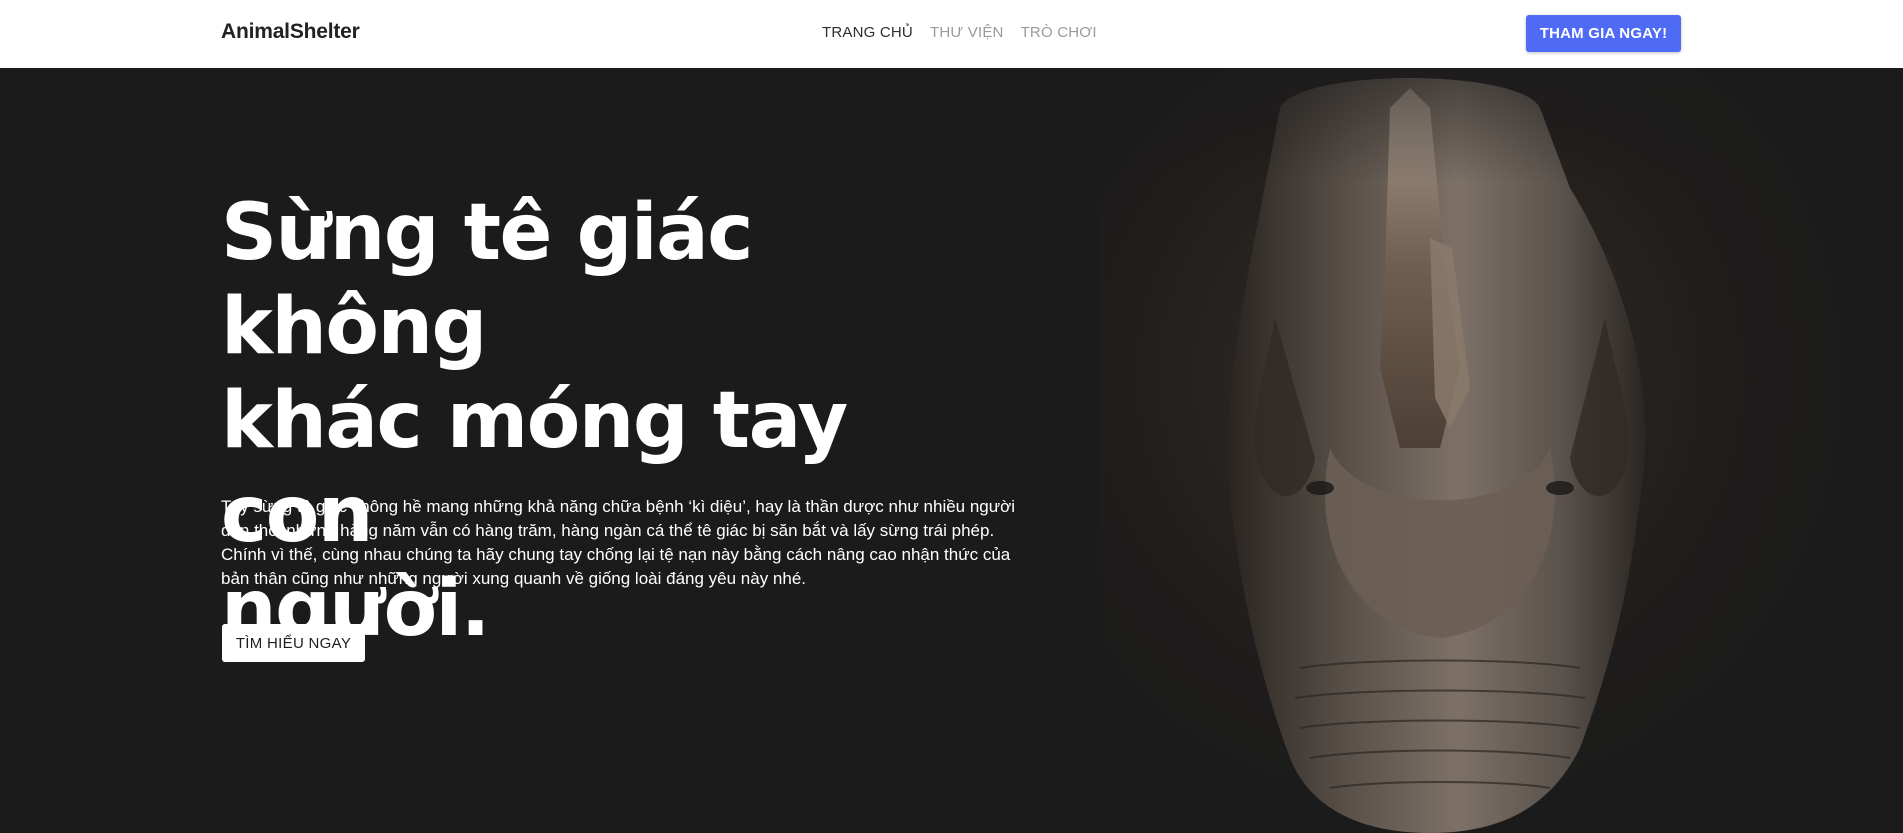 Image resolution: width=1903 pixels, height=833 pixels. What do you see at coordinates (1059, 32) in the screenshot?
I see `nav-link-games: TRÒ CHƠI` at bounding box center [1059, 32].